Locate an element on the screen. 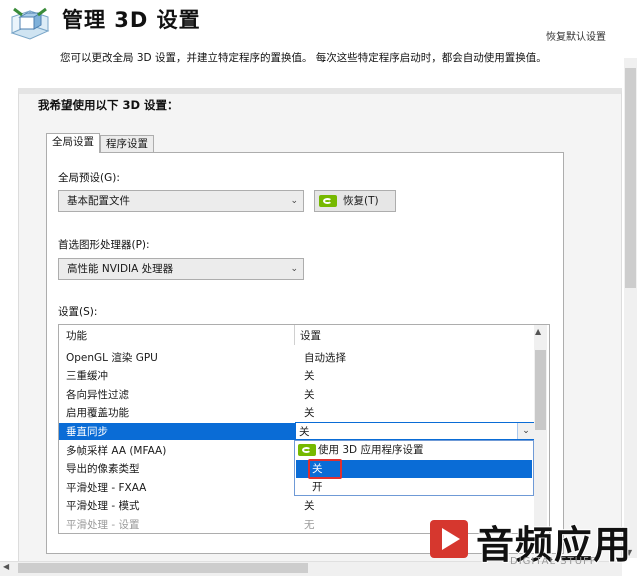 The height and width of the screenshot is (577, 640). column-divider is located at coordinates (294, 335).